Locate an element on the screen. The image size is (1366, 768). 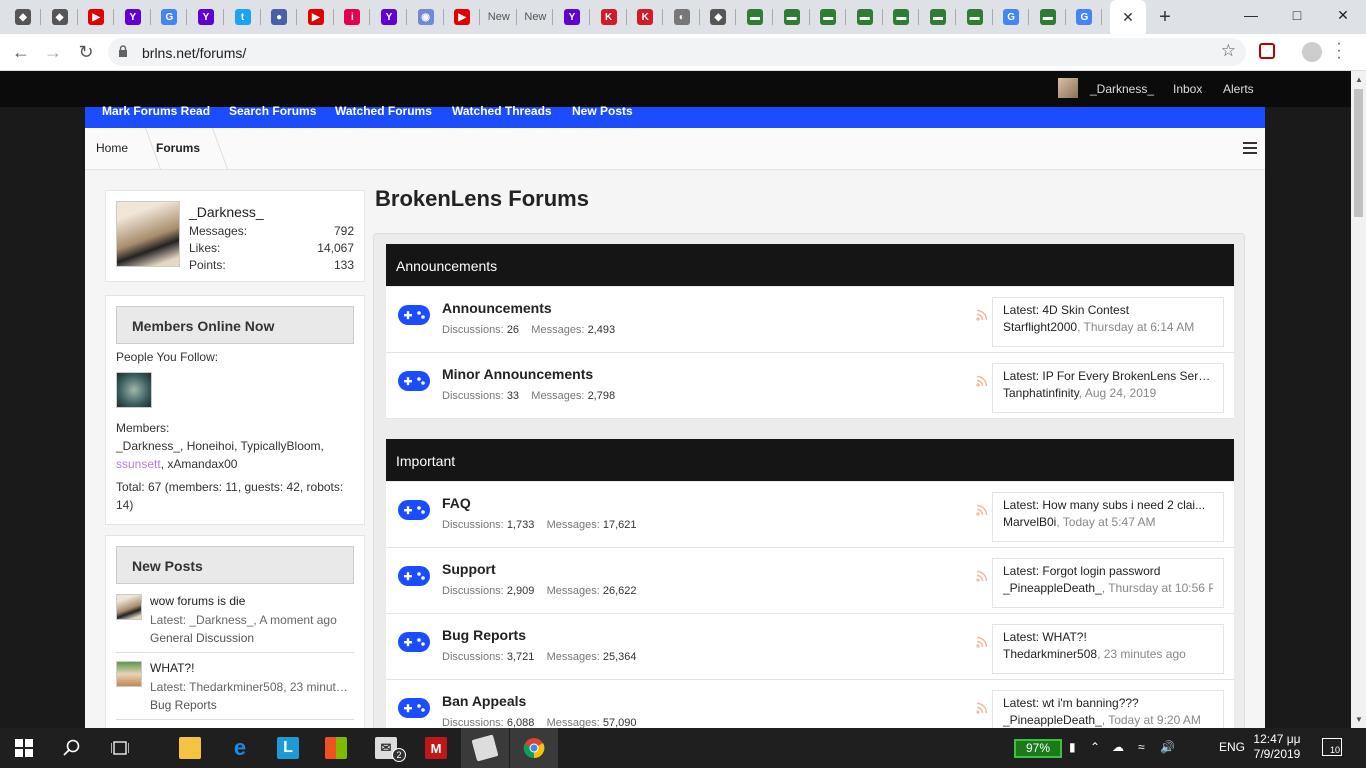
profile-avatar-icon is located at coordinates (1312, 52).